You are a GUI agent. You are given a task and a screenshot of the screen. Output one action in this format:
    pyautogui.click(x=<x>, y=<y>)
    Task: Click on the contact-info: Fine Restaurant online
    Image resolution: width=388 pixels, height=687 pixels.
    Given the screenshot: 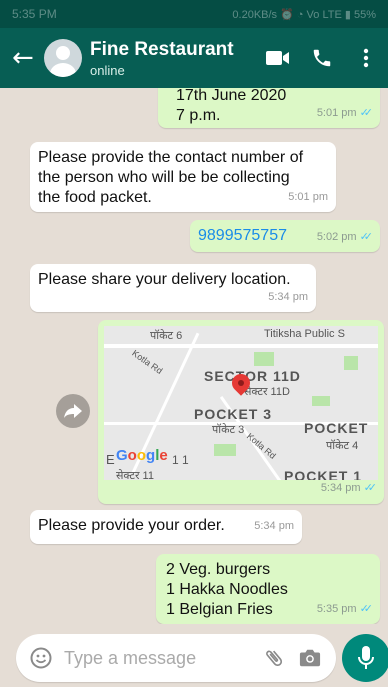 What is the action you would take?
    pyautogui.click(x=173, y=58)
    